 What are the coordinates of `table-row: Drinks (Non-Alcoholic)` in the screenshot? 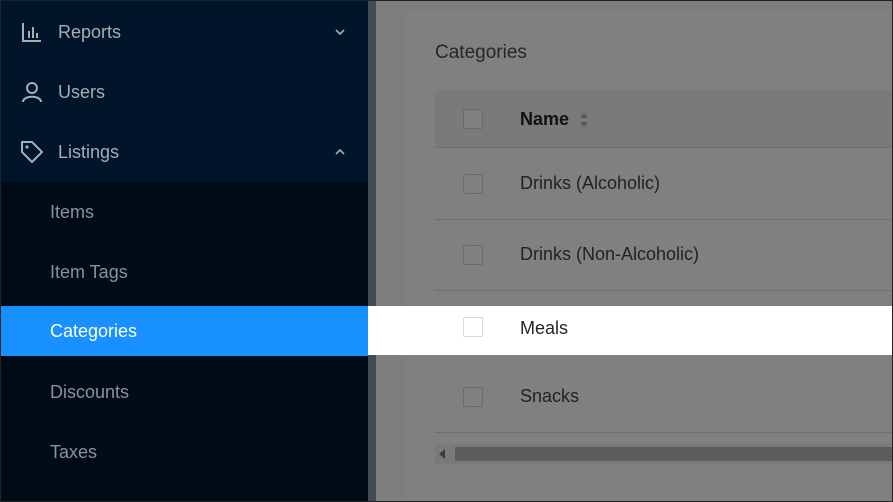 It's located at (664, 255).